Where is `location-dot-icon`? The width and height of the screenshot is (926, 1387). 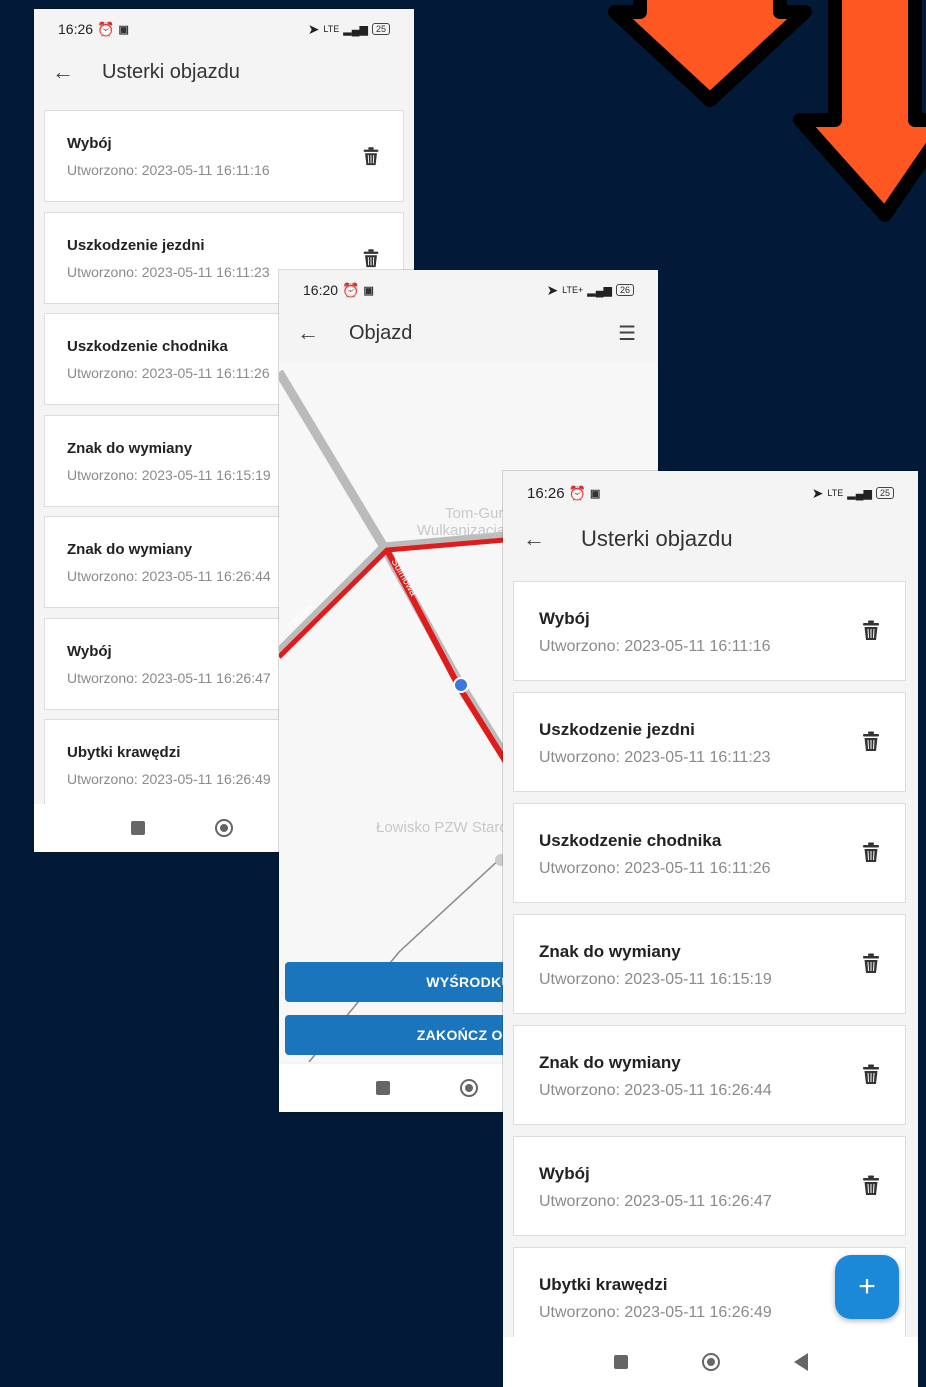 location-dot-icon is located at coordinates (461, 685).